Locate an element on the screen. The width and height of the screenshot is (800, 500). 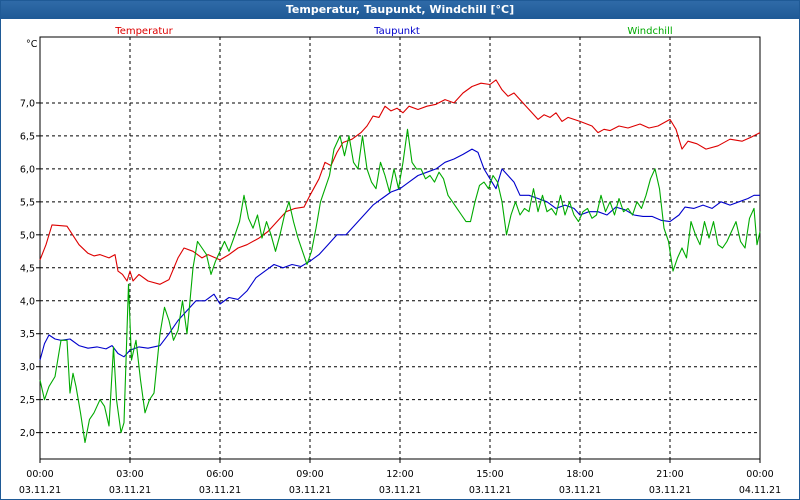
y-tick-label: 5,5 is located at coordinates (27, 202).